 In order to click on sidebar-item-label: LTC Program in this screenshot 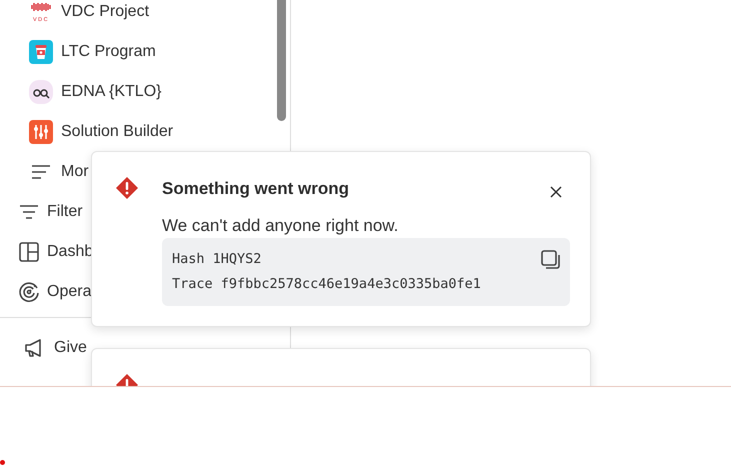, I will do `click(108, 52)`.